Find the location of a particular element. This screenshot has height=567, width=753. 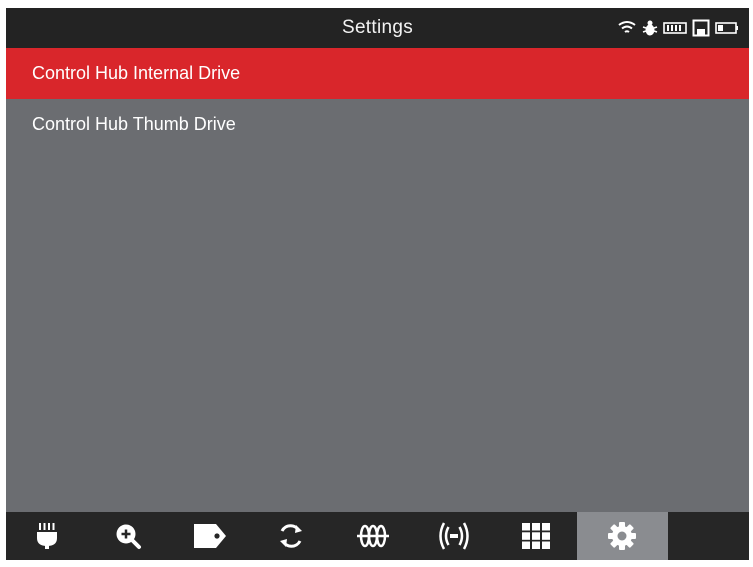

plug-button is located at coordinates (47, 536).